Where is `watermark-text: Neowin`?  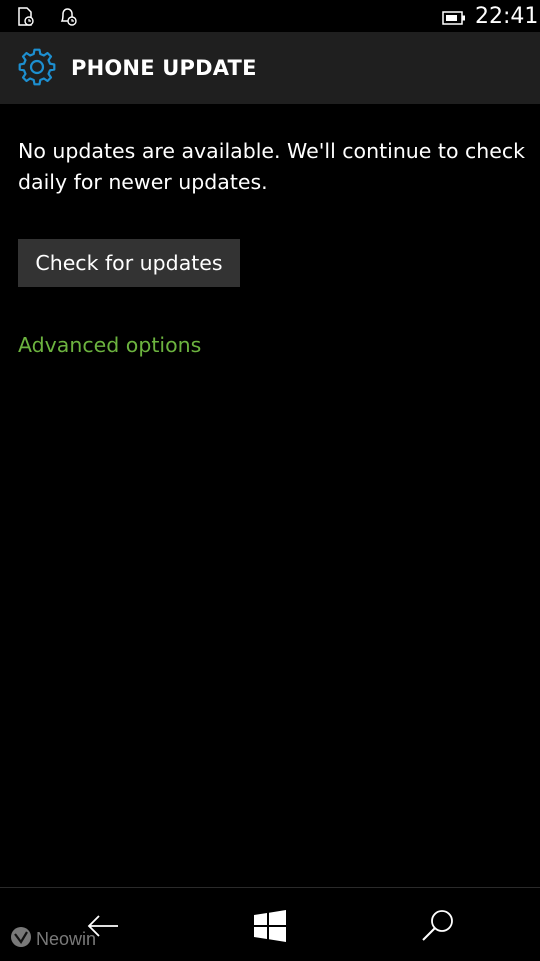
watermark-text: Neowin is located at coordinates (66, 938).